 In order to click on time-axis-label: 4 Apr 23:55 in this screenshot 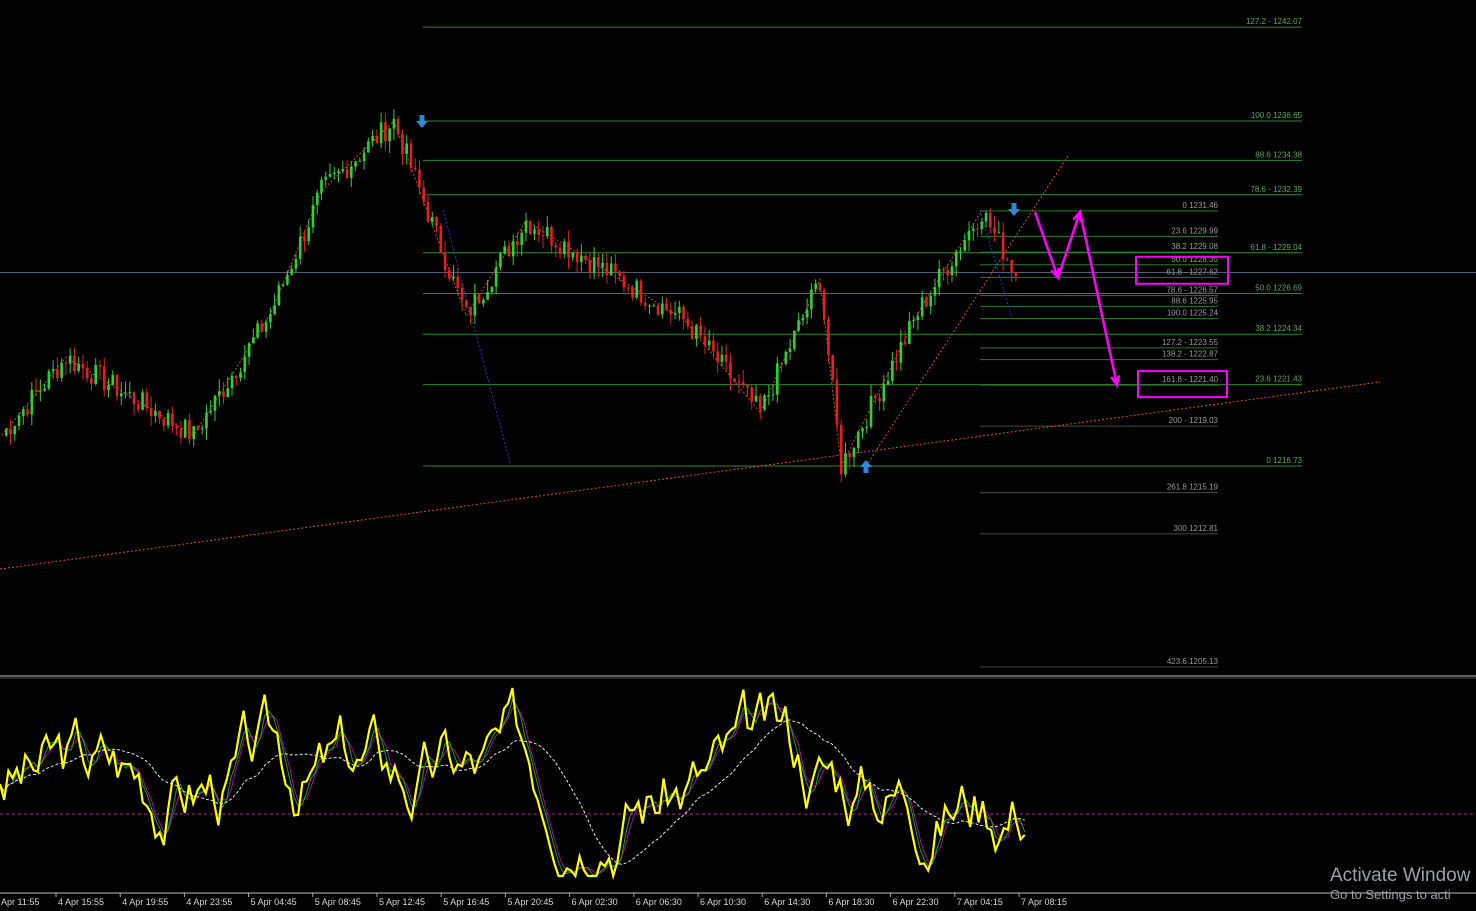, I will do `click(209, 902)`.